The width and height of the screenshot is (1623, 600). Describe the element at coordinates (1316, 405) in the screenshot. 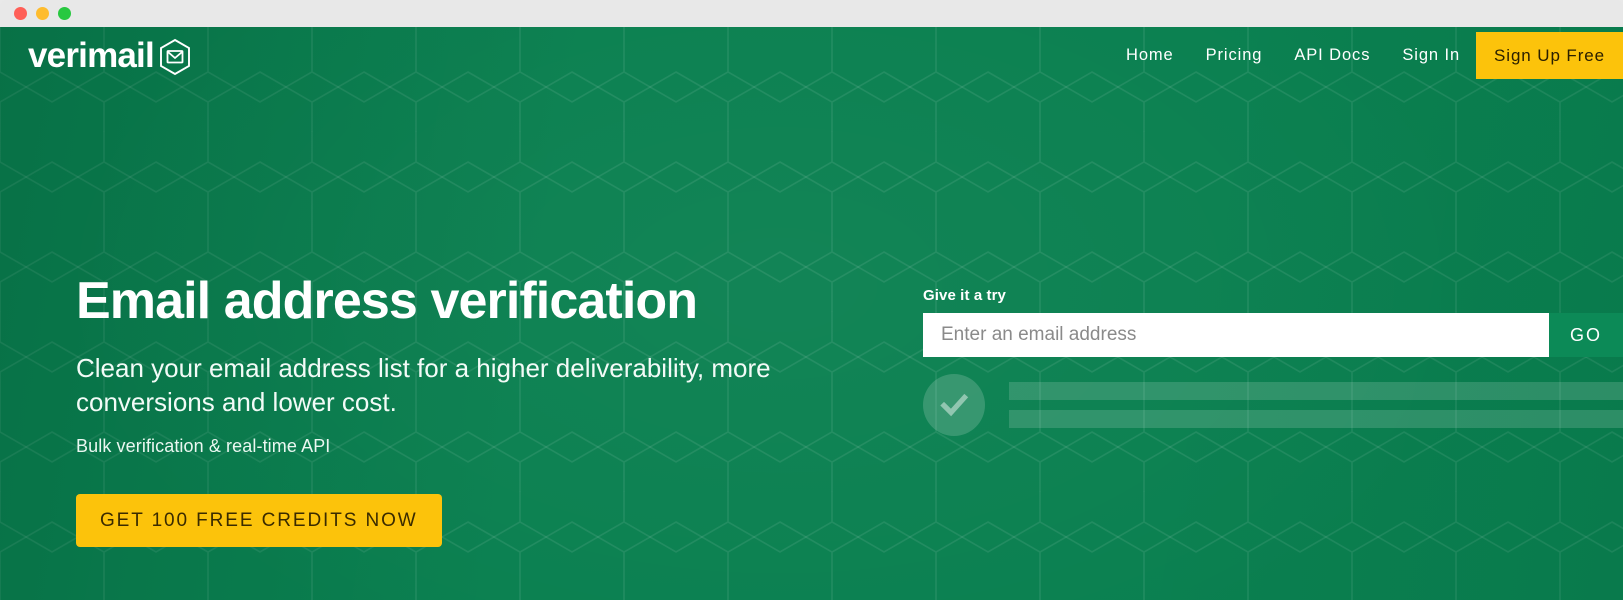

I see `result-skeleton-lines` at that location.